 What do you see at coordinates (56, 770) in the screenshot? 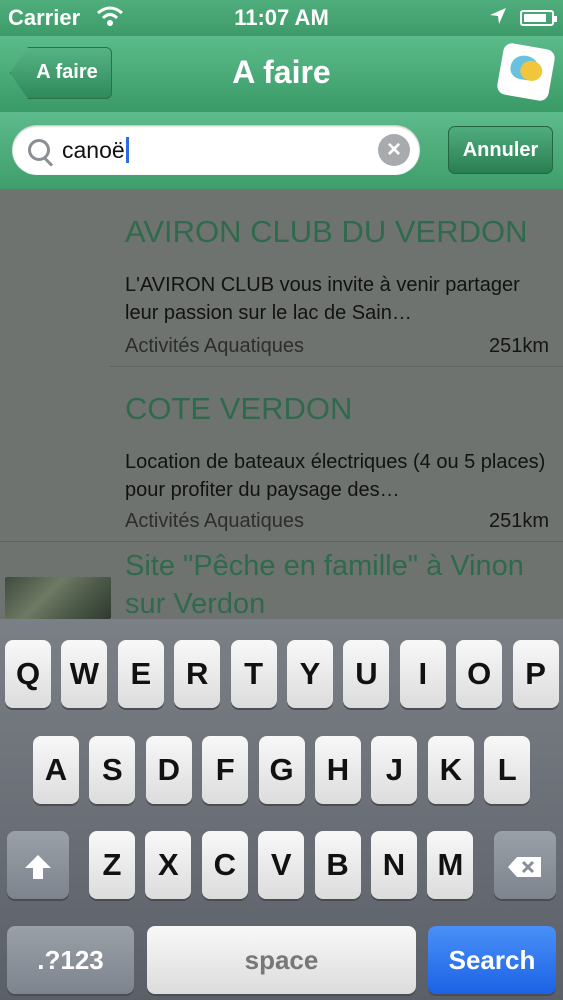
I see `key-a: A` at bounding box center [56, 770].